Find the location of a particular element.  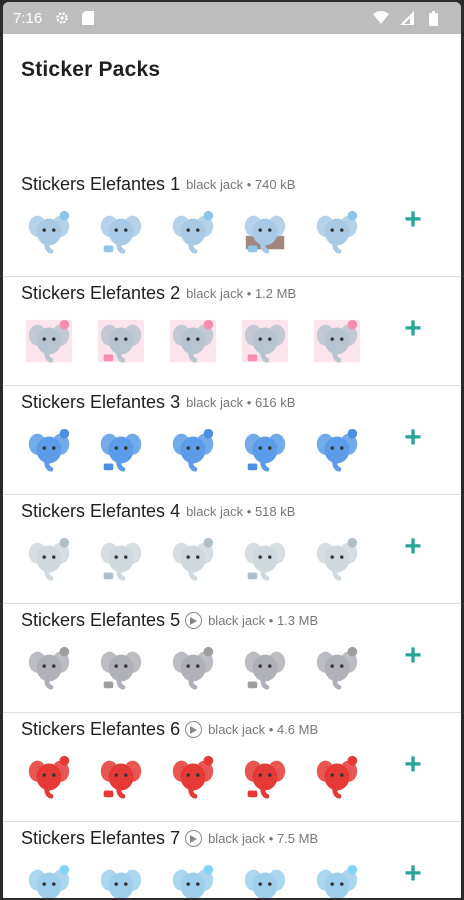

pack-header: Stickers Elefantes 6 black jack • 4.6 MB is located at coordinates (169, 729).